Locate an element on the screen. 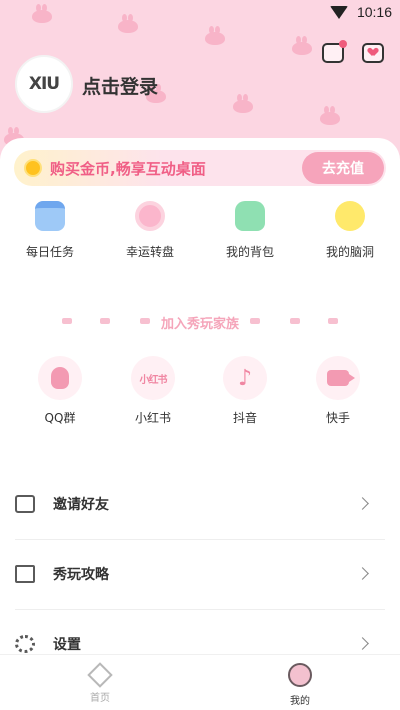 This screenshot has height=710, width=400. quick-action-ideas: 我的脑洞 is located at coordinates (350, 230).